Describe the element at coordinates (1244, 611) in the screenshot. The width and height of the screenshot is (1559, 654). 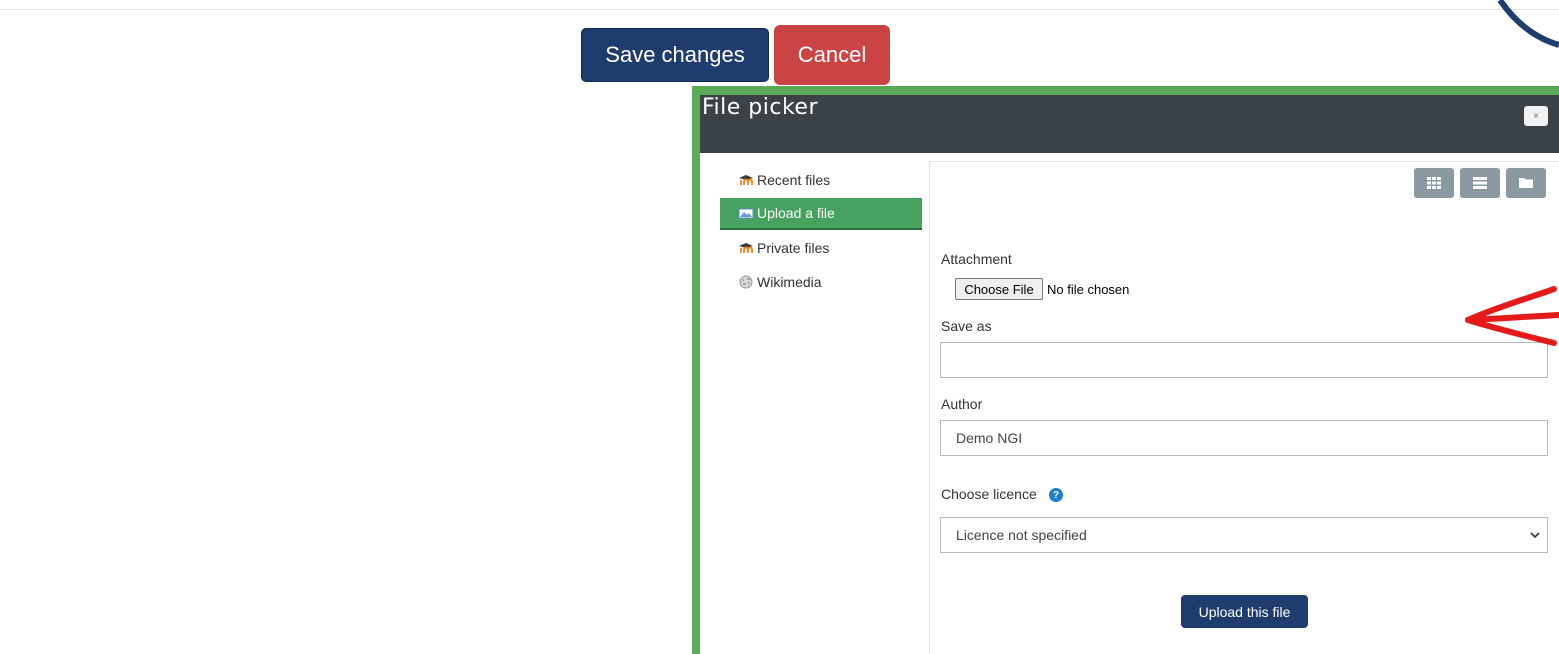
I see `upload-this-file-button: Upload this file` at that location.